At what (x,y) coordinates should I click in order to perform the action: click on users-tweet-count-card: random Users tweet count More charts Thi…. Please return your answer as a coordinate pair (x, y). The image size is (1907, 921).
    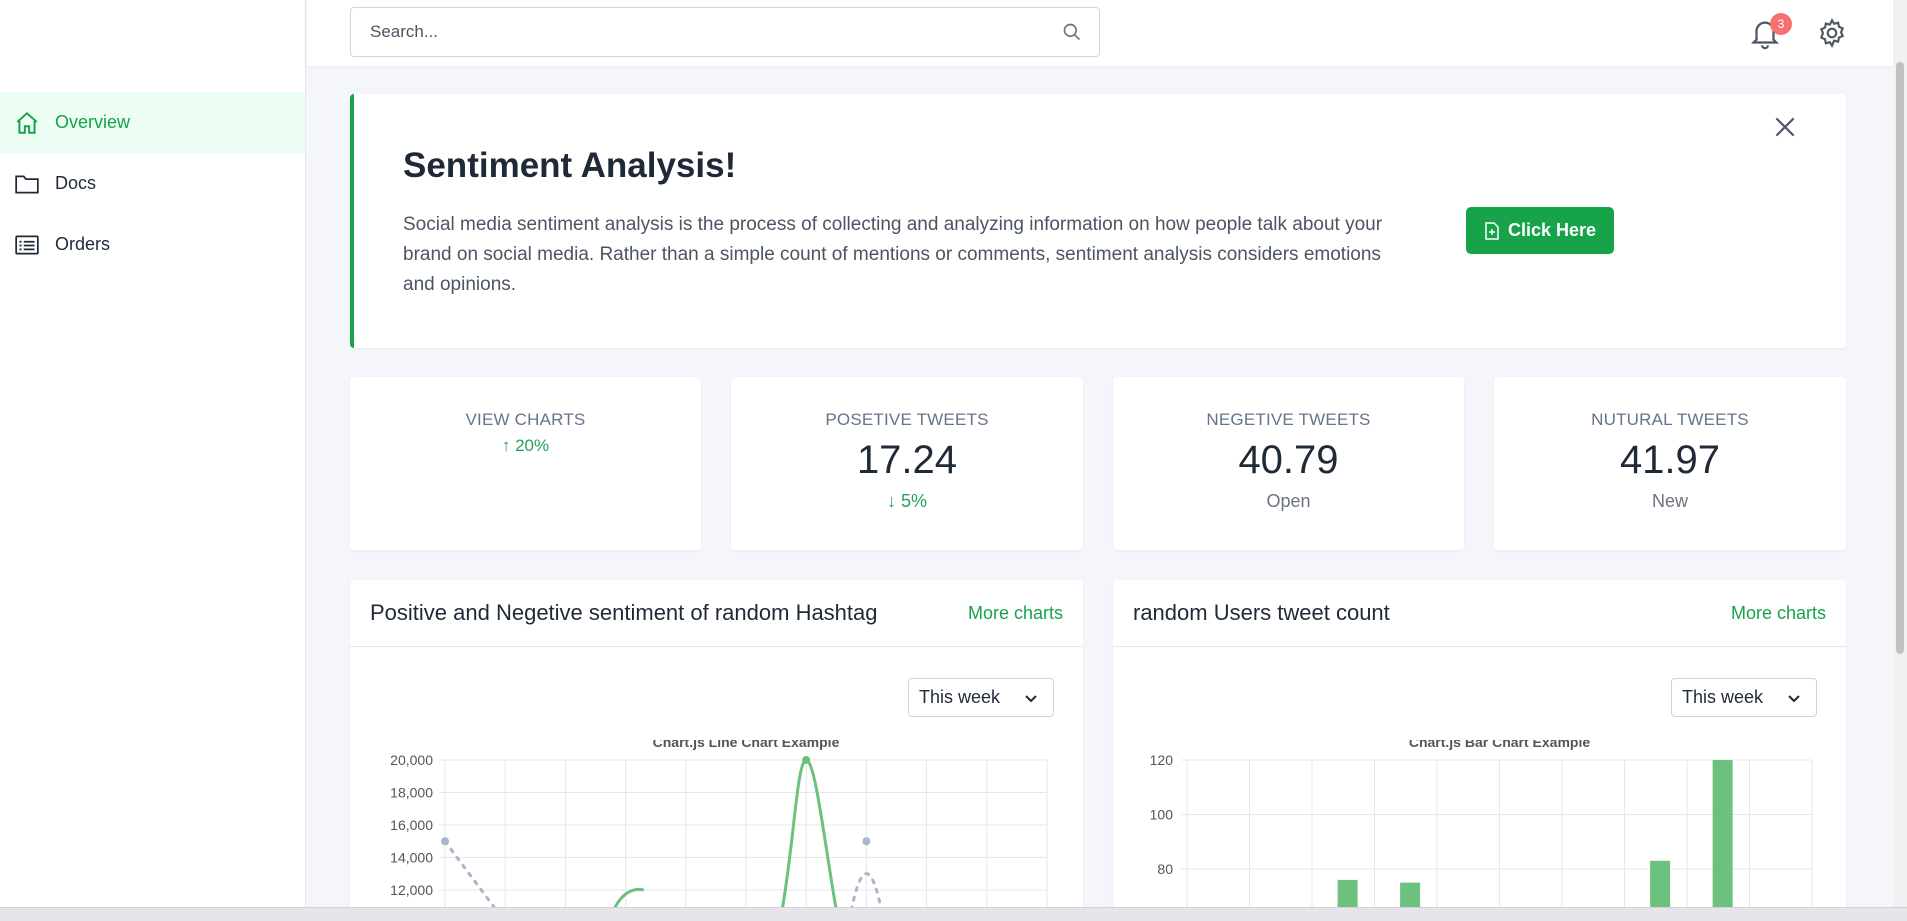
    Looking at the image, I should click on (1479, 745).